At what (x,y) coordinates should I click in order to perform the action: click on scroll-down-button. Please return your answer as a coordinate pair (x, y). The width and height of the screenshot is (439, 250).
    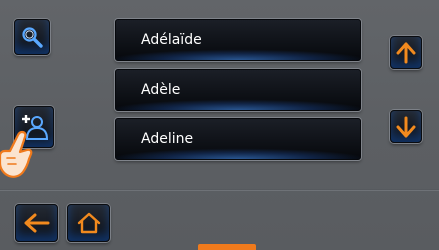
    Looking at the image, I should click on (406, 126).